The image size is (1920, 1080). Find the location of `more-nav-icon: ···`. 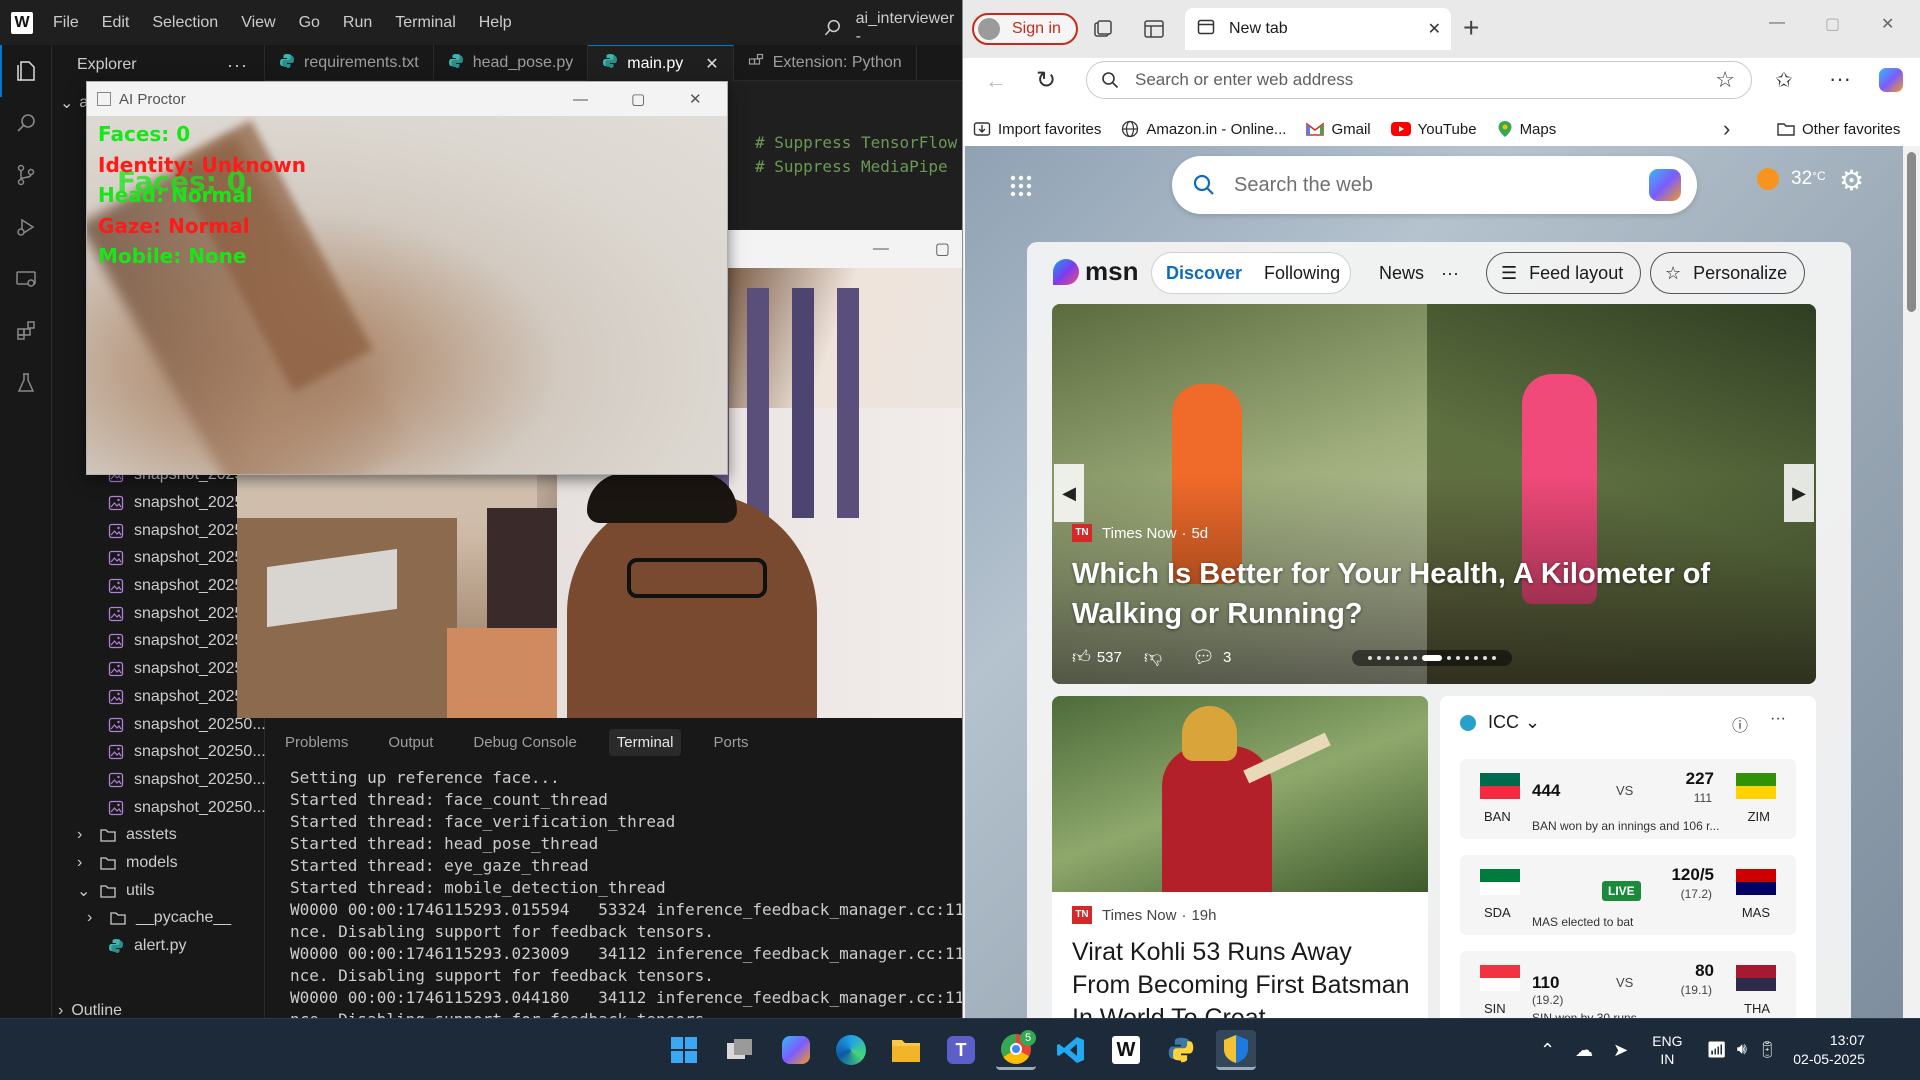

more-nav-icon: ··· is located at coordinates (1450, 273).